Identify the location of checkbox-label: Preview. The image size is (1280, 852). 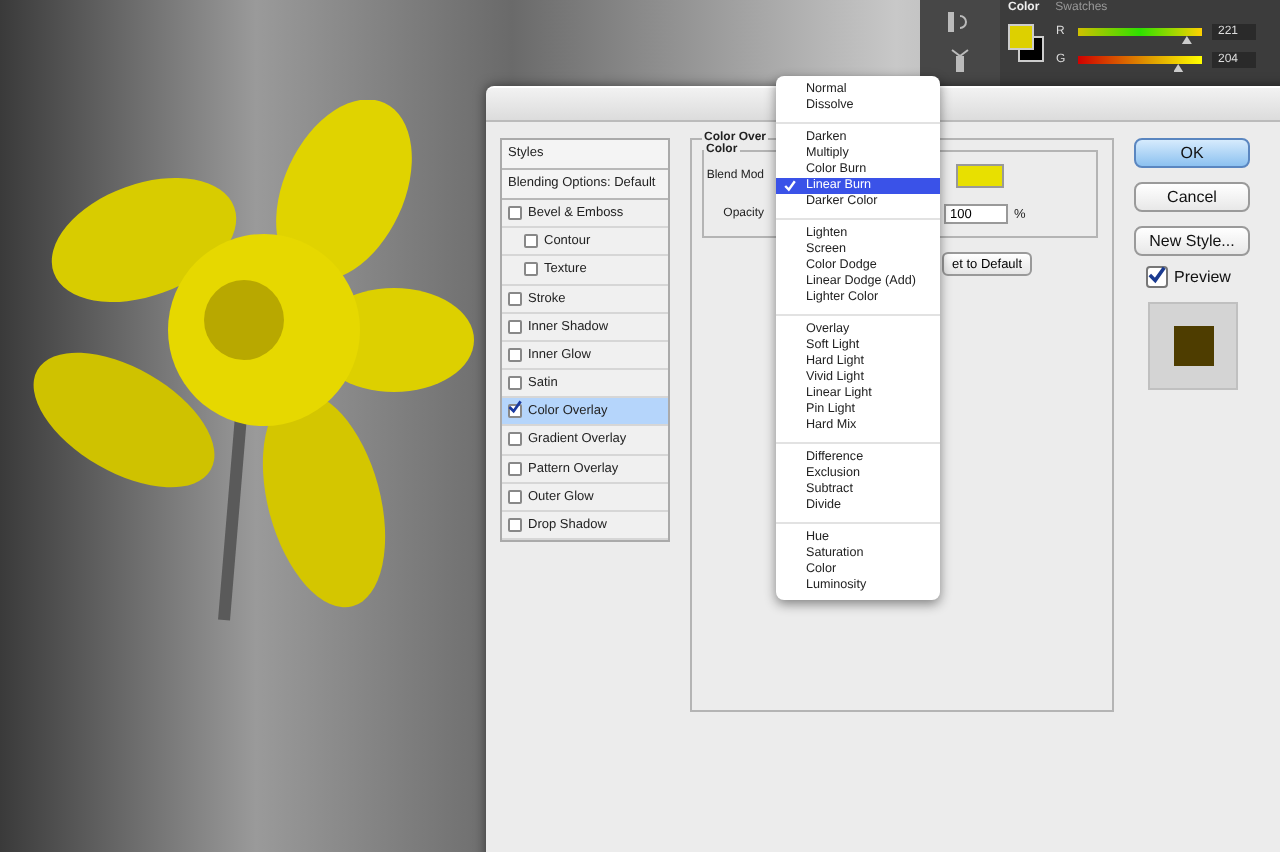
(1202, 277).